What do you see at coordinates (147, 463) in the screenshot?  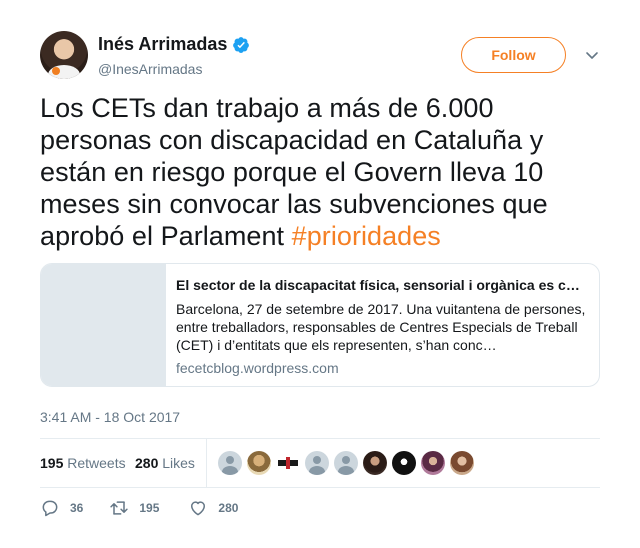 I see `likes-count: 280` at bounding box center [147, 463].